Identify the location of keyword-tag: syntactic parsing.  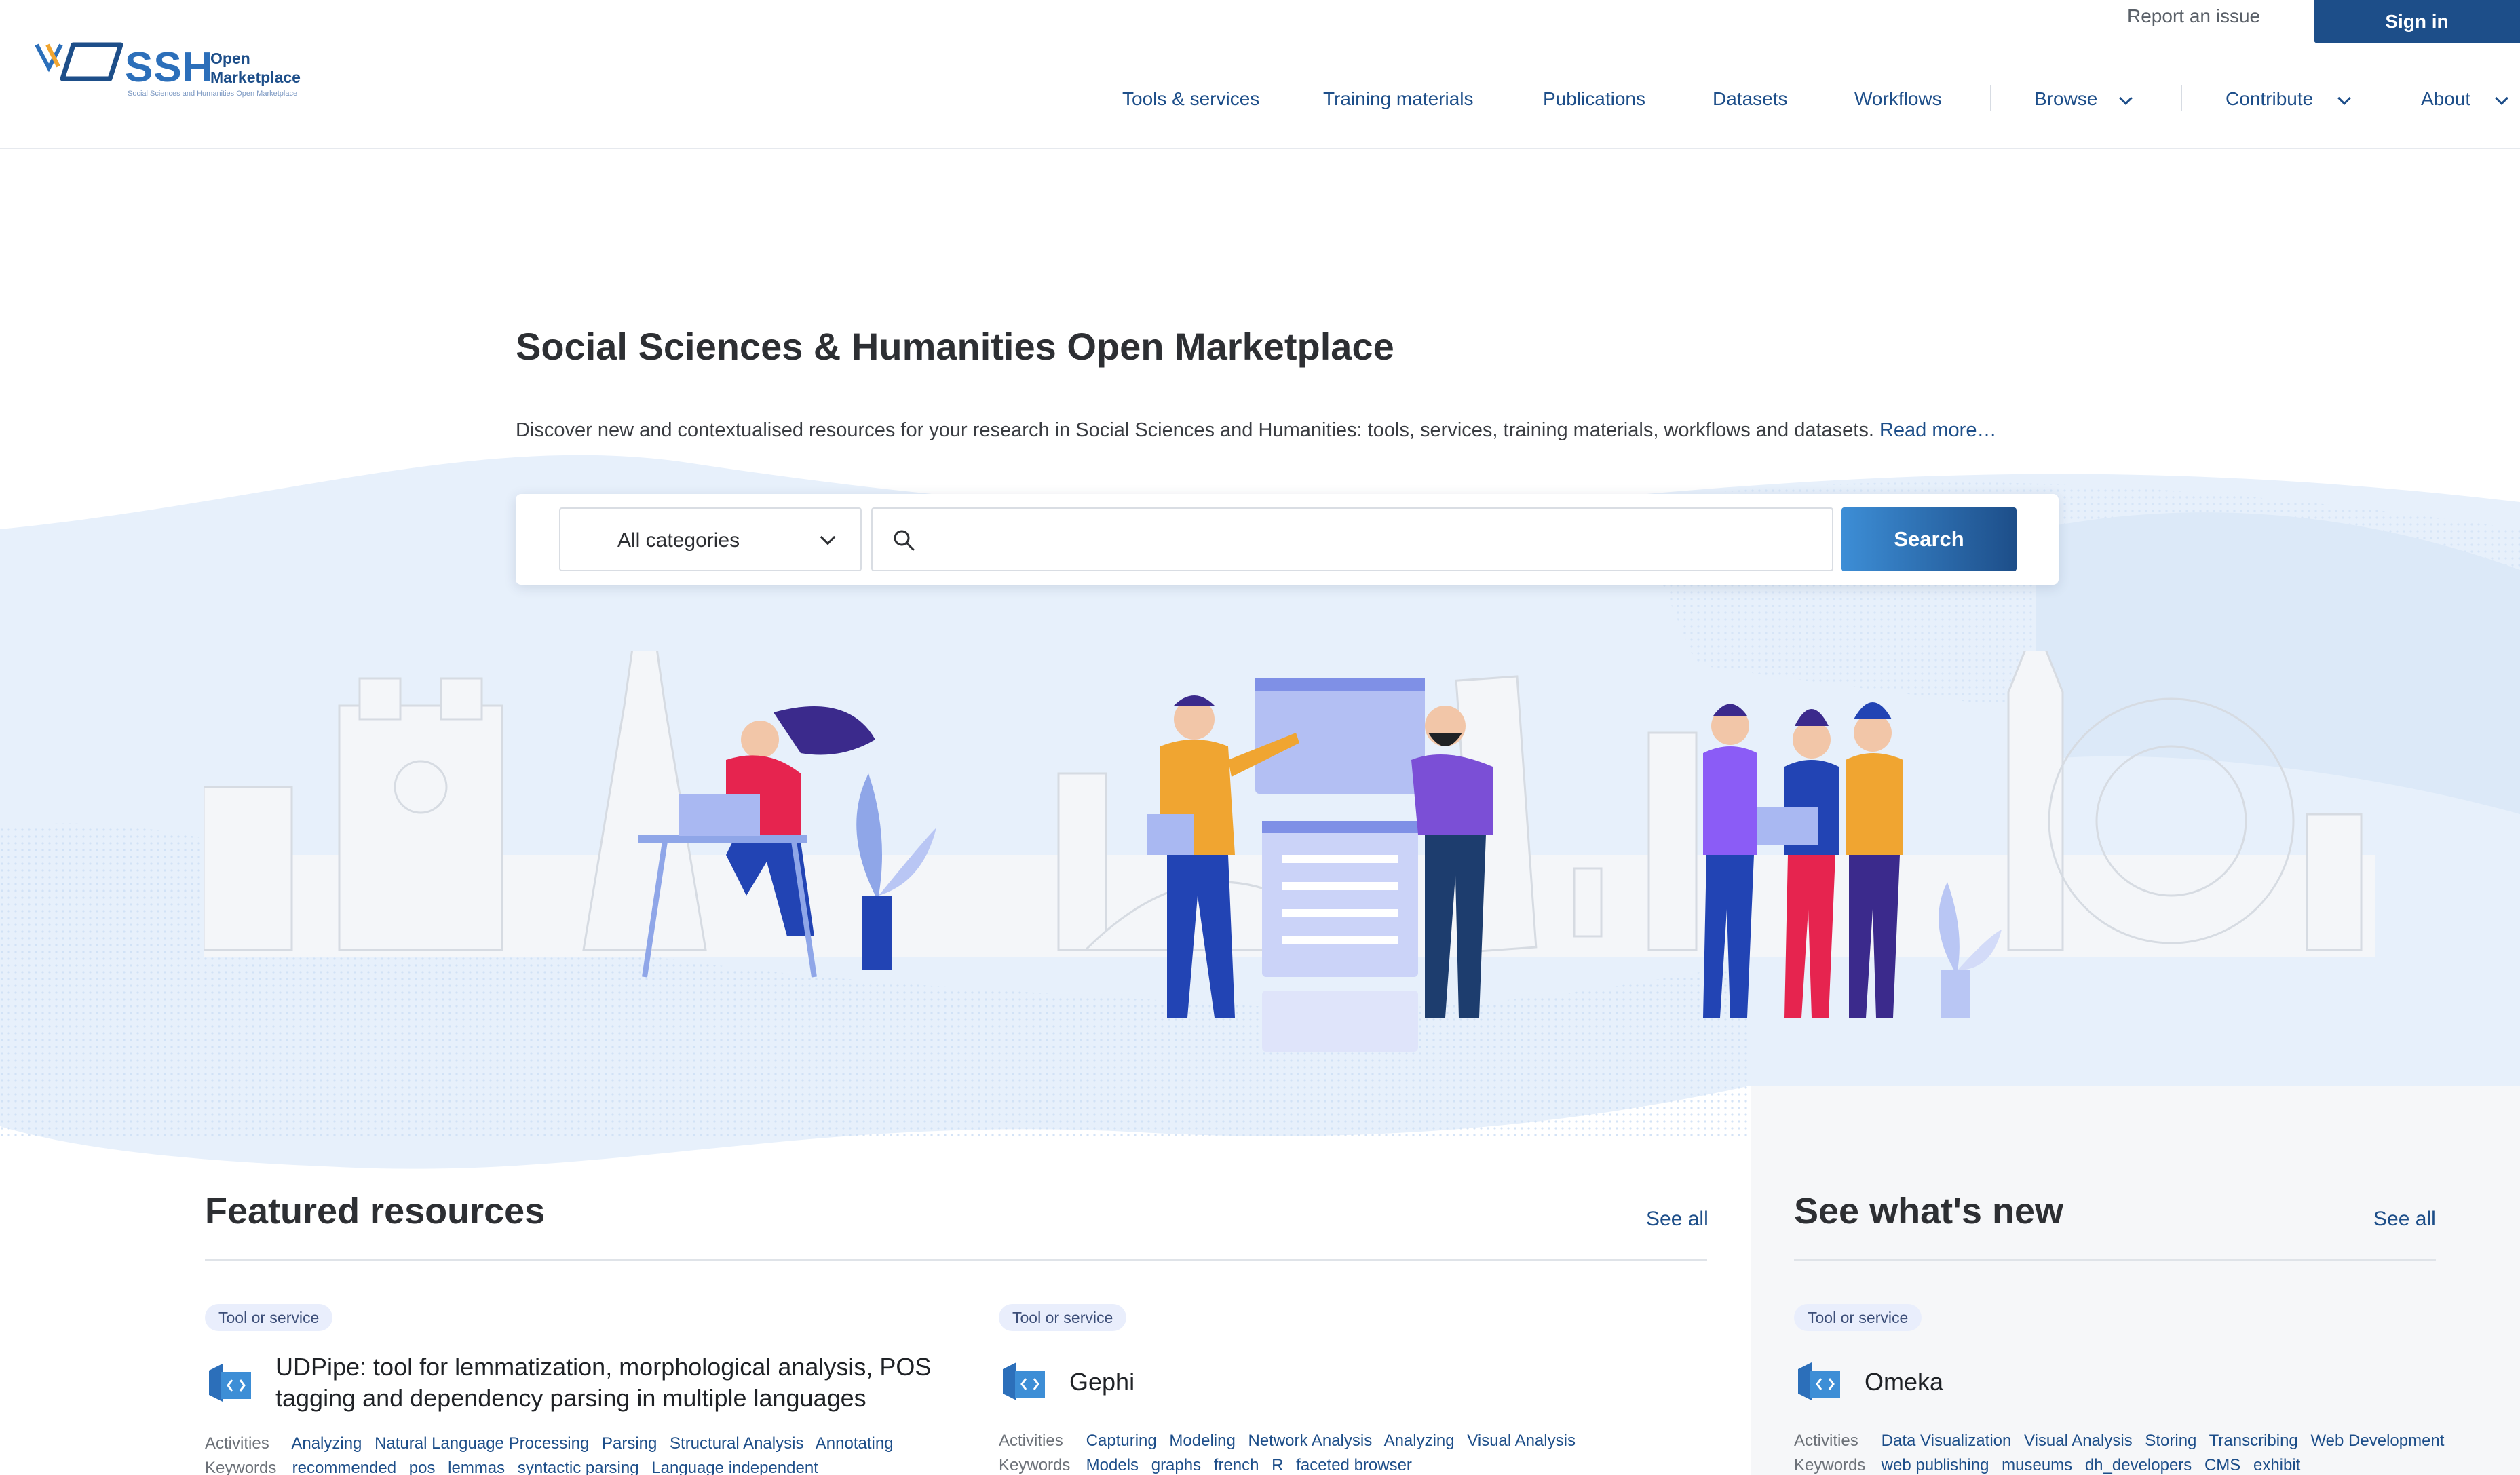
(578, 1467).